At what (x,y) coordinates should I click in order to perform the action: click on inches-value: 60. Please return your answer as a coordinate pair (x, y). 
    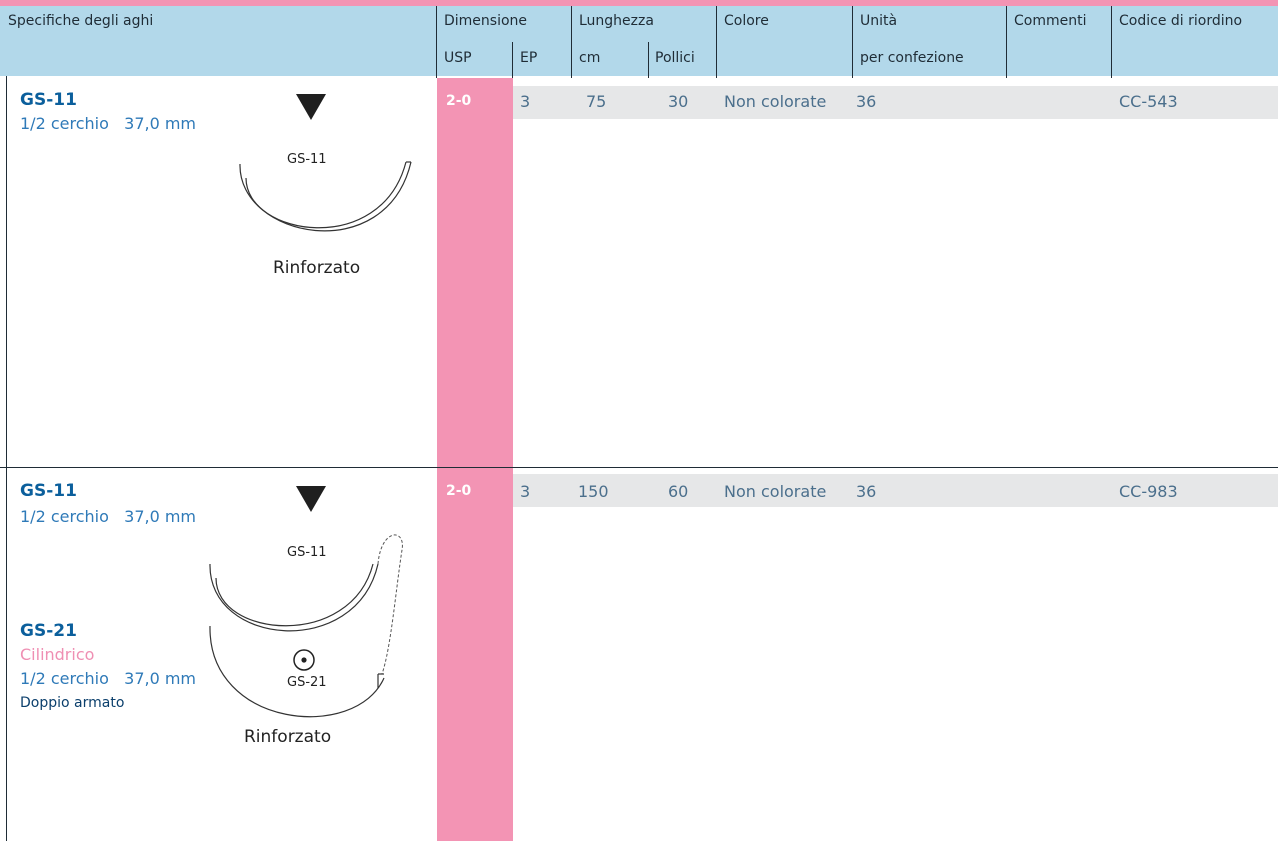
    Looking at the image, I should click on (678, 491).